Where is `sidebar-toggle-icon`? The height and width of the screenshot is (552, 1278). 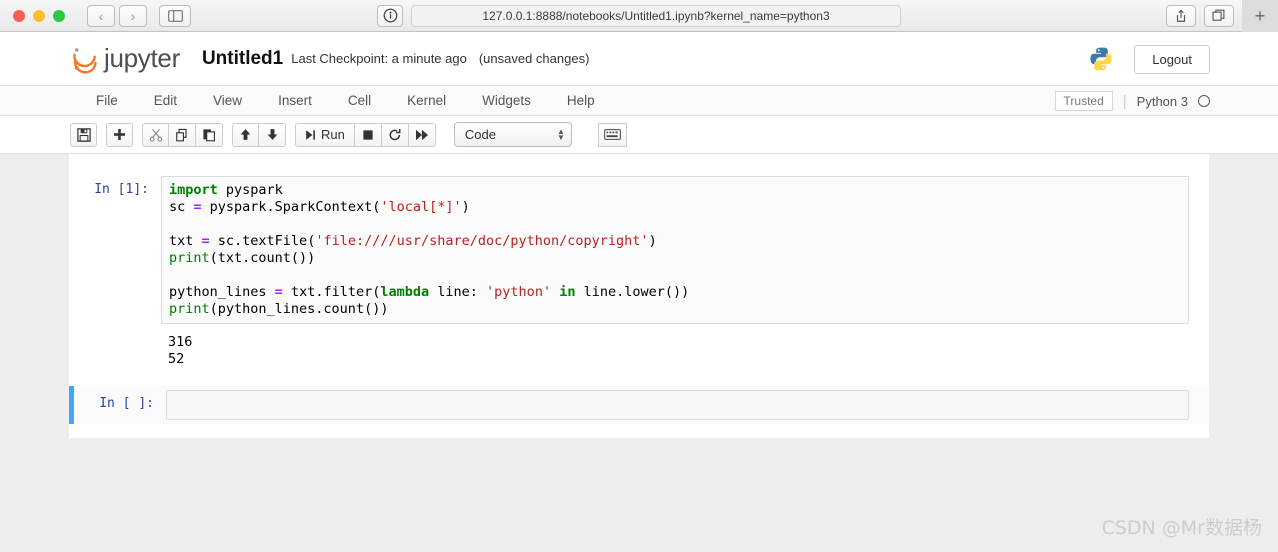
sidebar-toggle-icon is located at coordinates (175, 15).